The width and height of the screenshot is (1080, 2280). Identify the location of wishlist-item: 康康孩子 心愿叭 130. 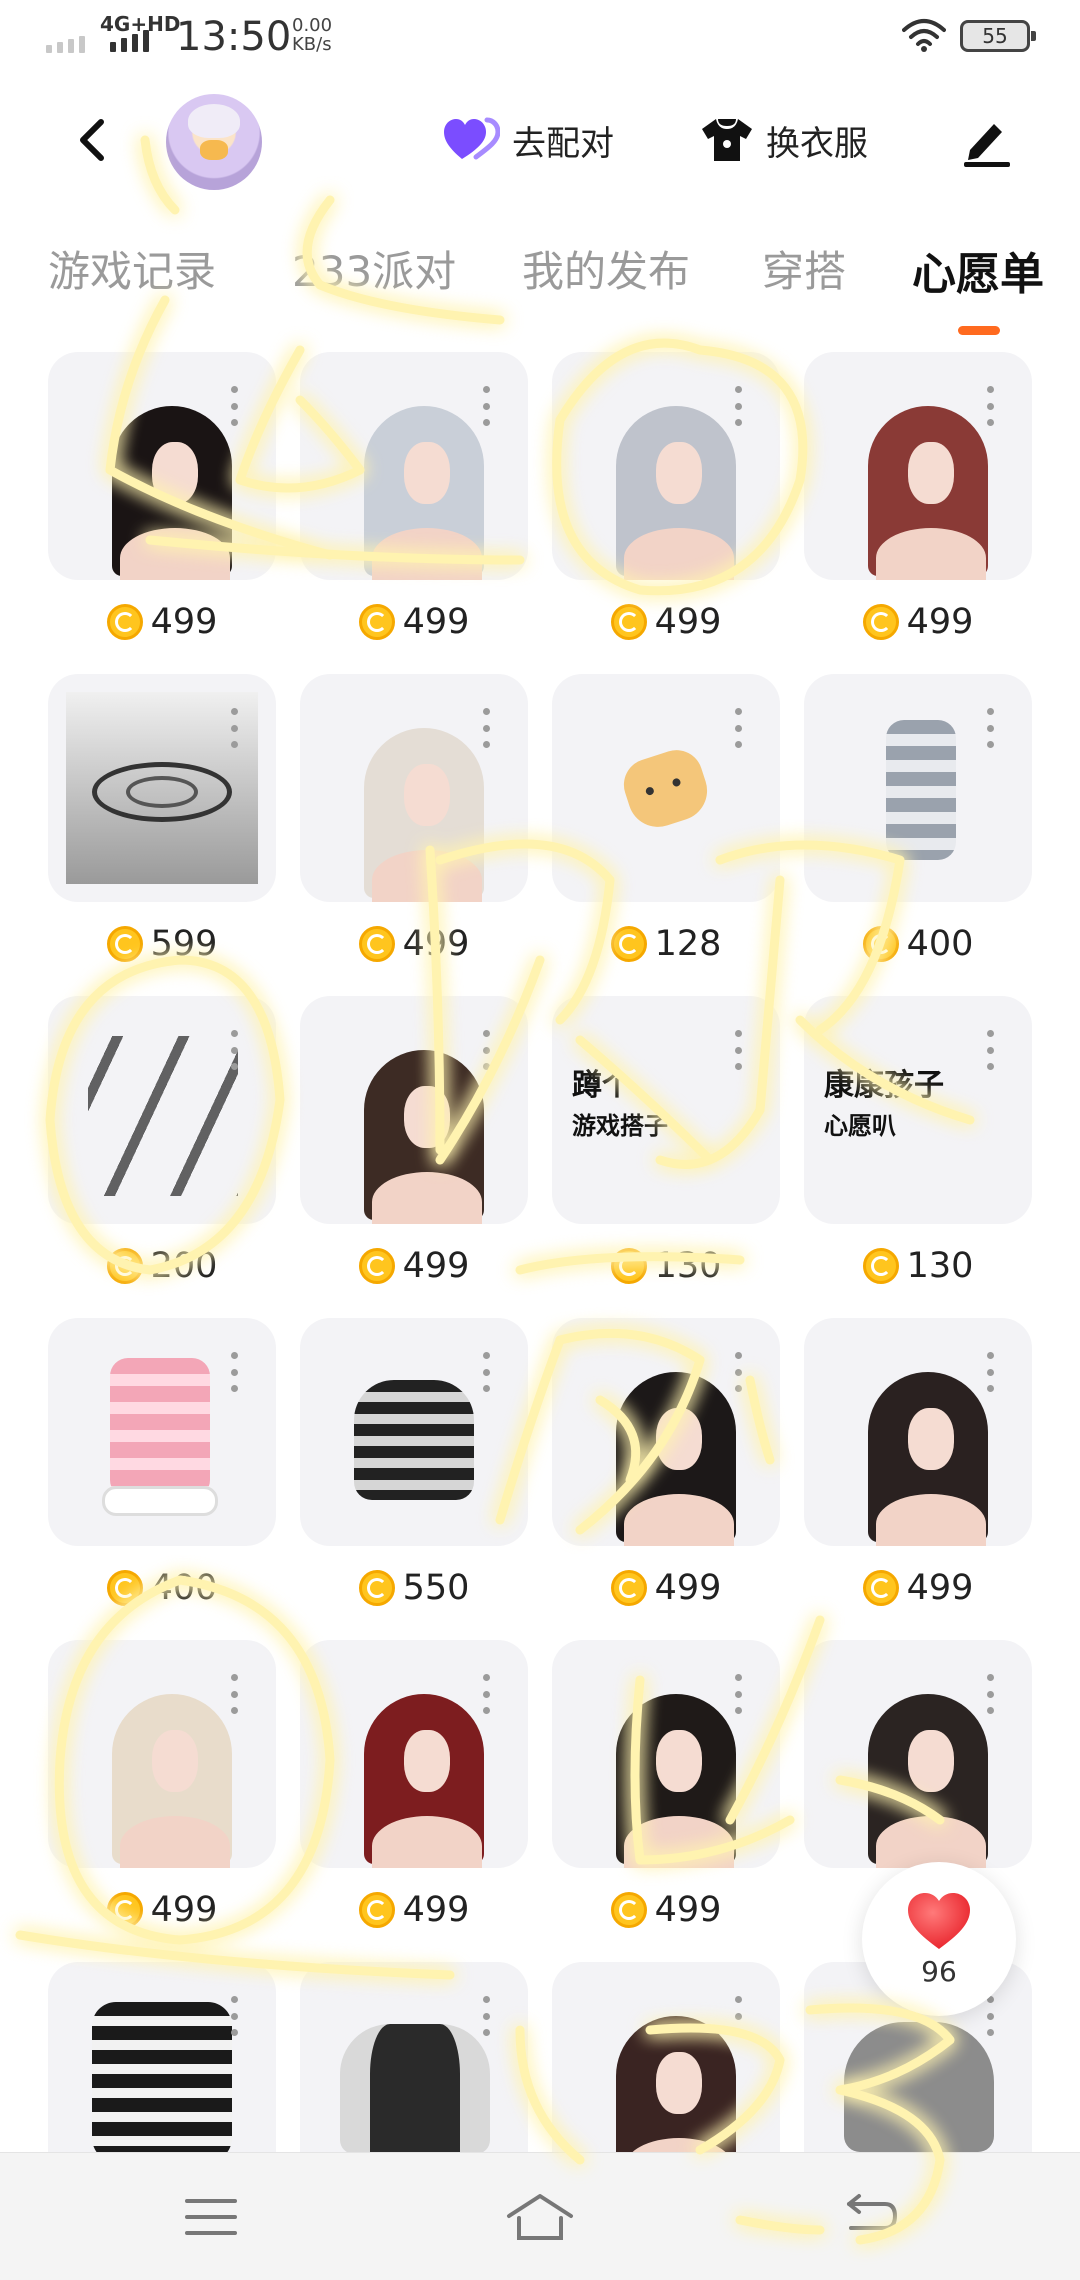
(918, 1157).